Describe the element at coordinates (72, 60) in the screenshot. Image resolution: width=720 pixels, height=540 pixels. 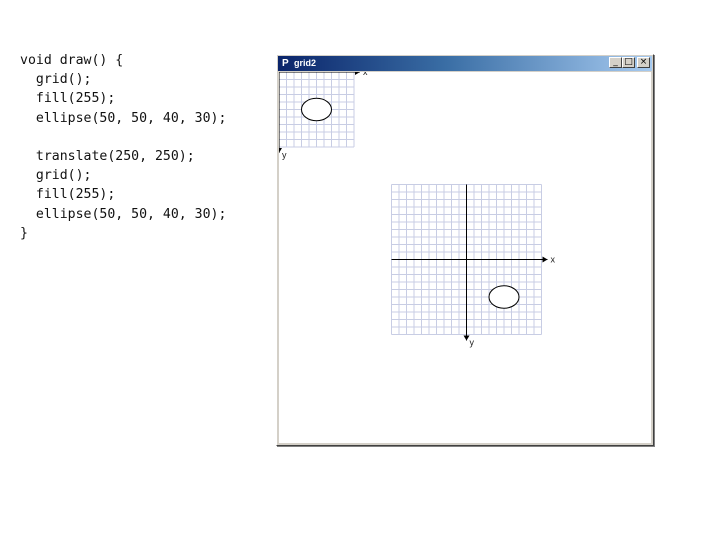
I see `code-line: void draw() {` at that location.